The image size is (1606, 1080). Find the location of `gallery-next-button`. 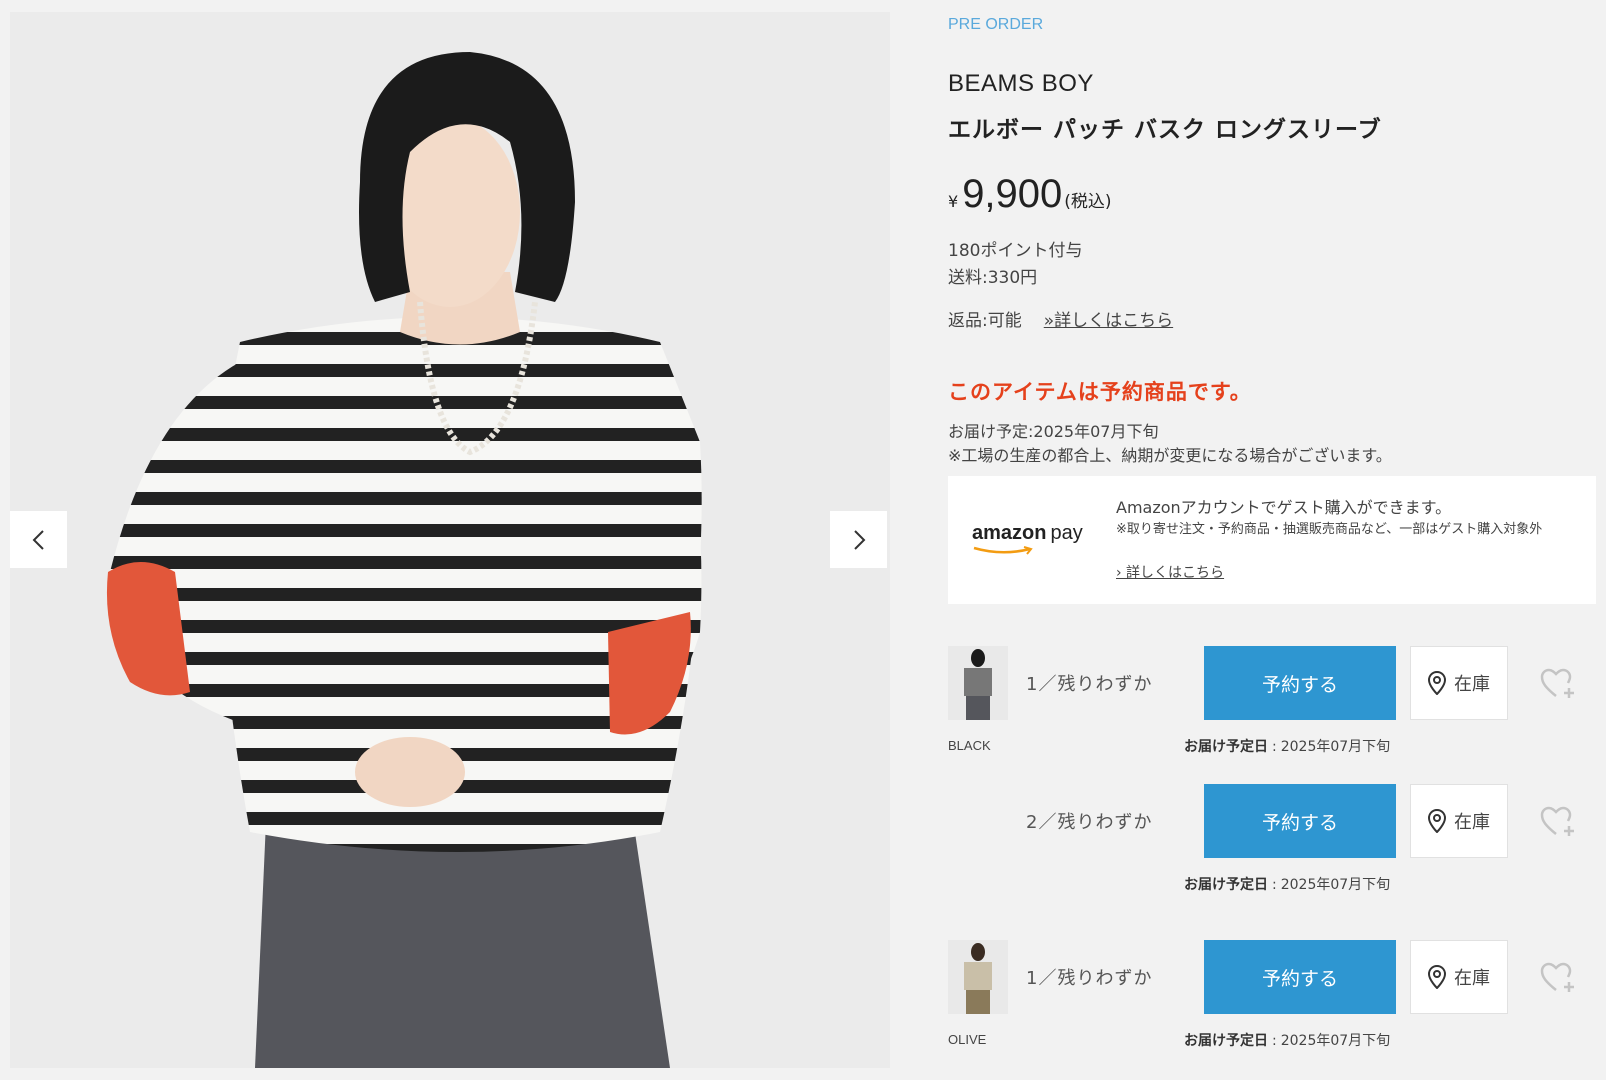

gallery-next-button is located at coordinates (858, 539).